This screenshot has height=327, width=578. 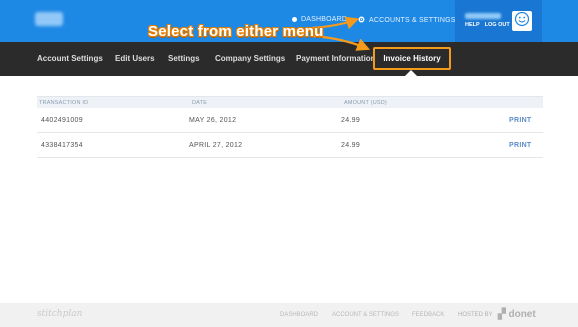 What do you see at coordinates (59, 314) in the screenshot?
I see `footer-brand: stitchplan` at bounding box center [59, 314].